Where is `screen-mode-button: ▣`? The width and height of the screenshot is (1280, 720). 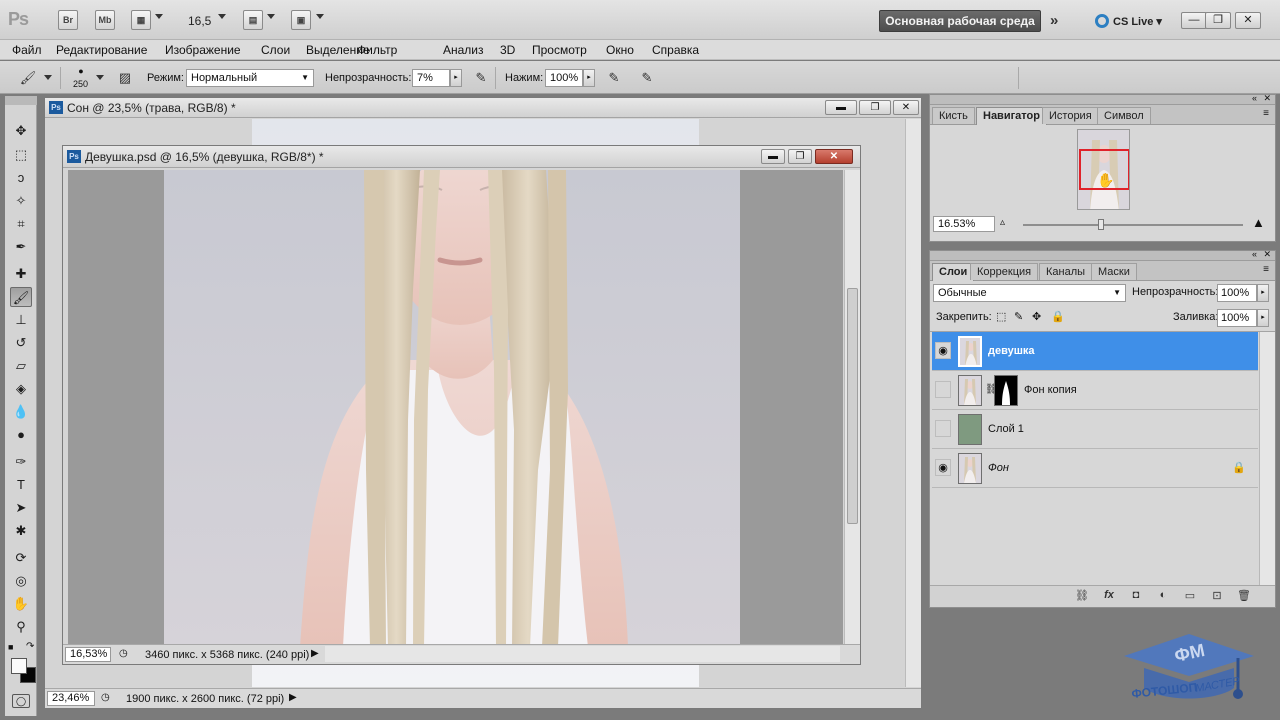
screen-mode-button: ▣ is located at coordinates (301, 20).